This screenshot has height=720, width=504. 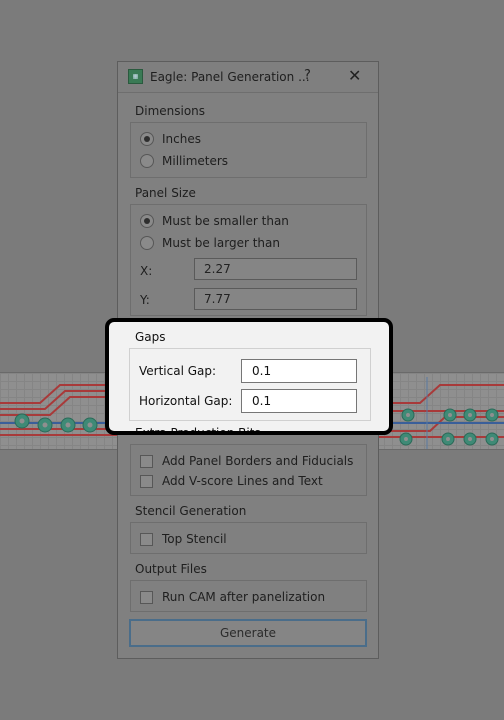 What do you see at coordinates (221, 243) in the screenshot?
I see `radio-larger-label: Must be larger than` at bounding box center [221, 243].